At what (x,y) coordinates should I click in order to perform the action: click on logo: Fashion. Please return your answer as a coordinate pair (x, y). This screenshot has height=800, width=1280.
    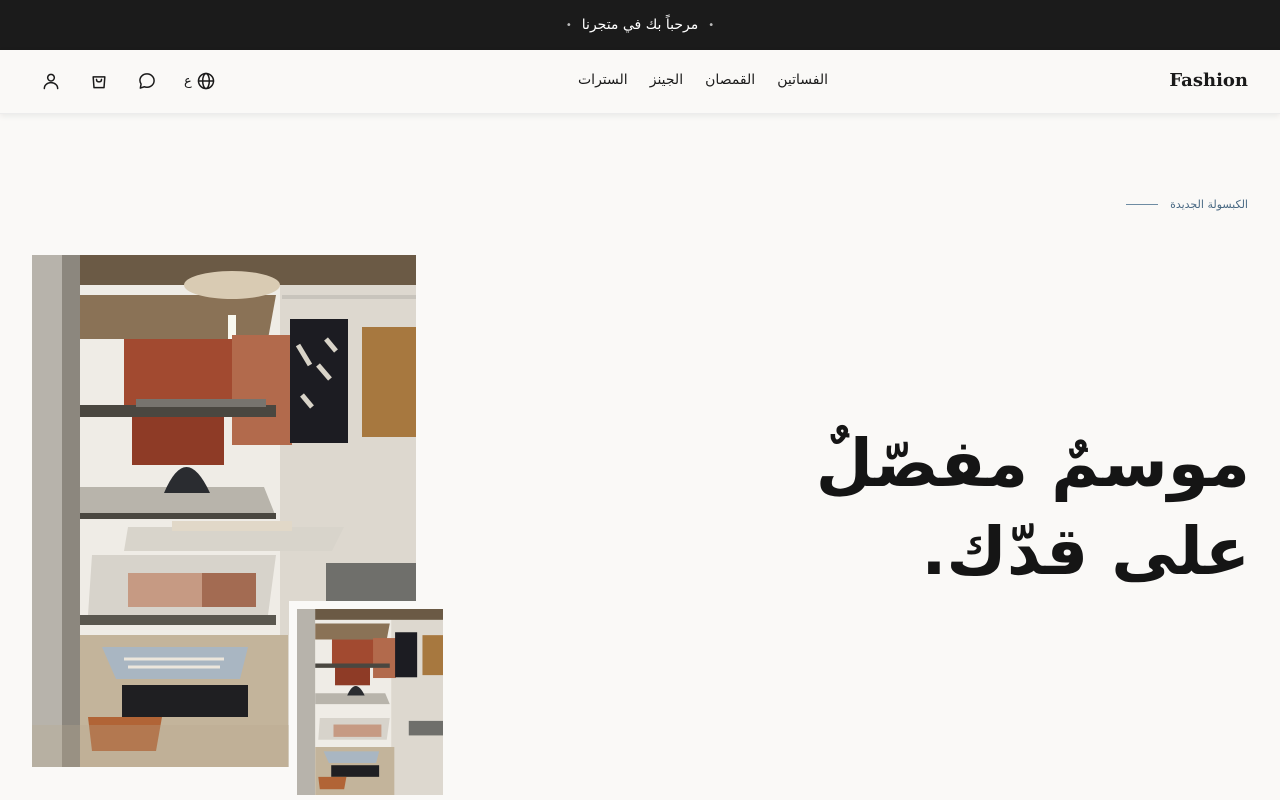
    Looking at the image, I should click on (1208, 80).